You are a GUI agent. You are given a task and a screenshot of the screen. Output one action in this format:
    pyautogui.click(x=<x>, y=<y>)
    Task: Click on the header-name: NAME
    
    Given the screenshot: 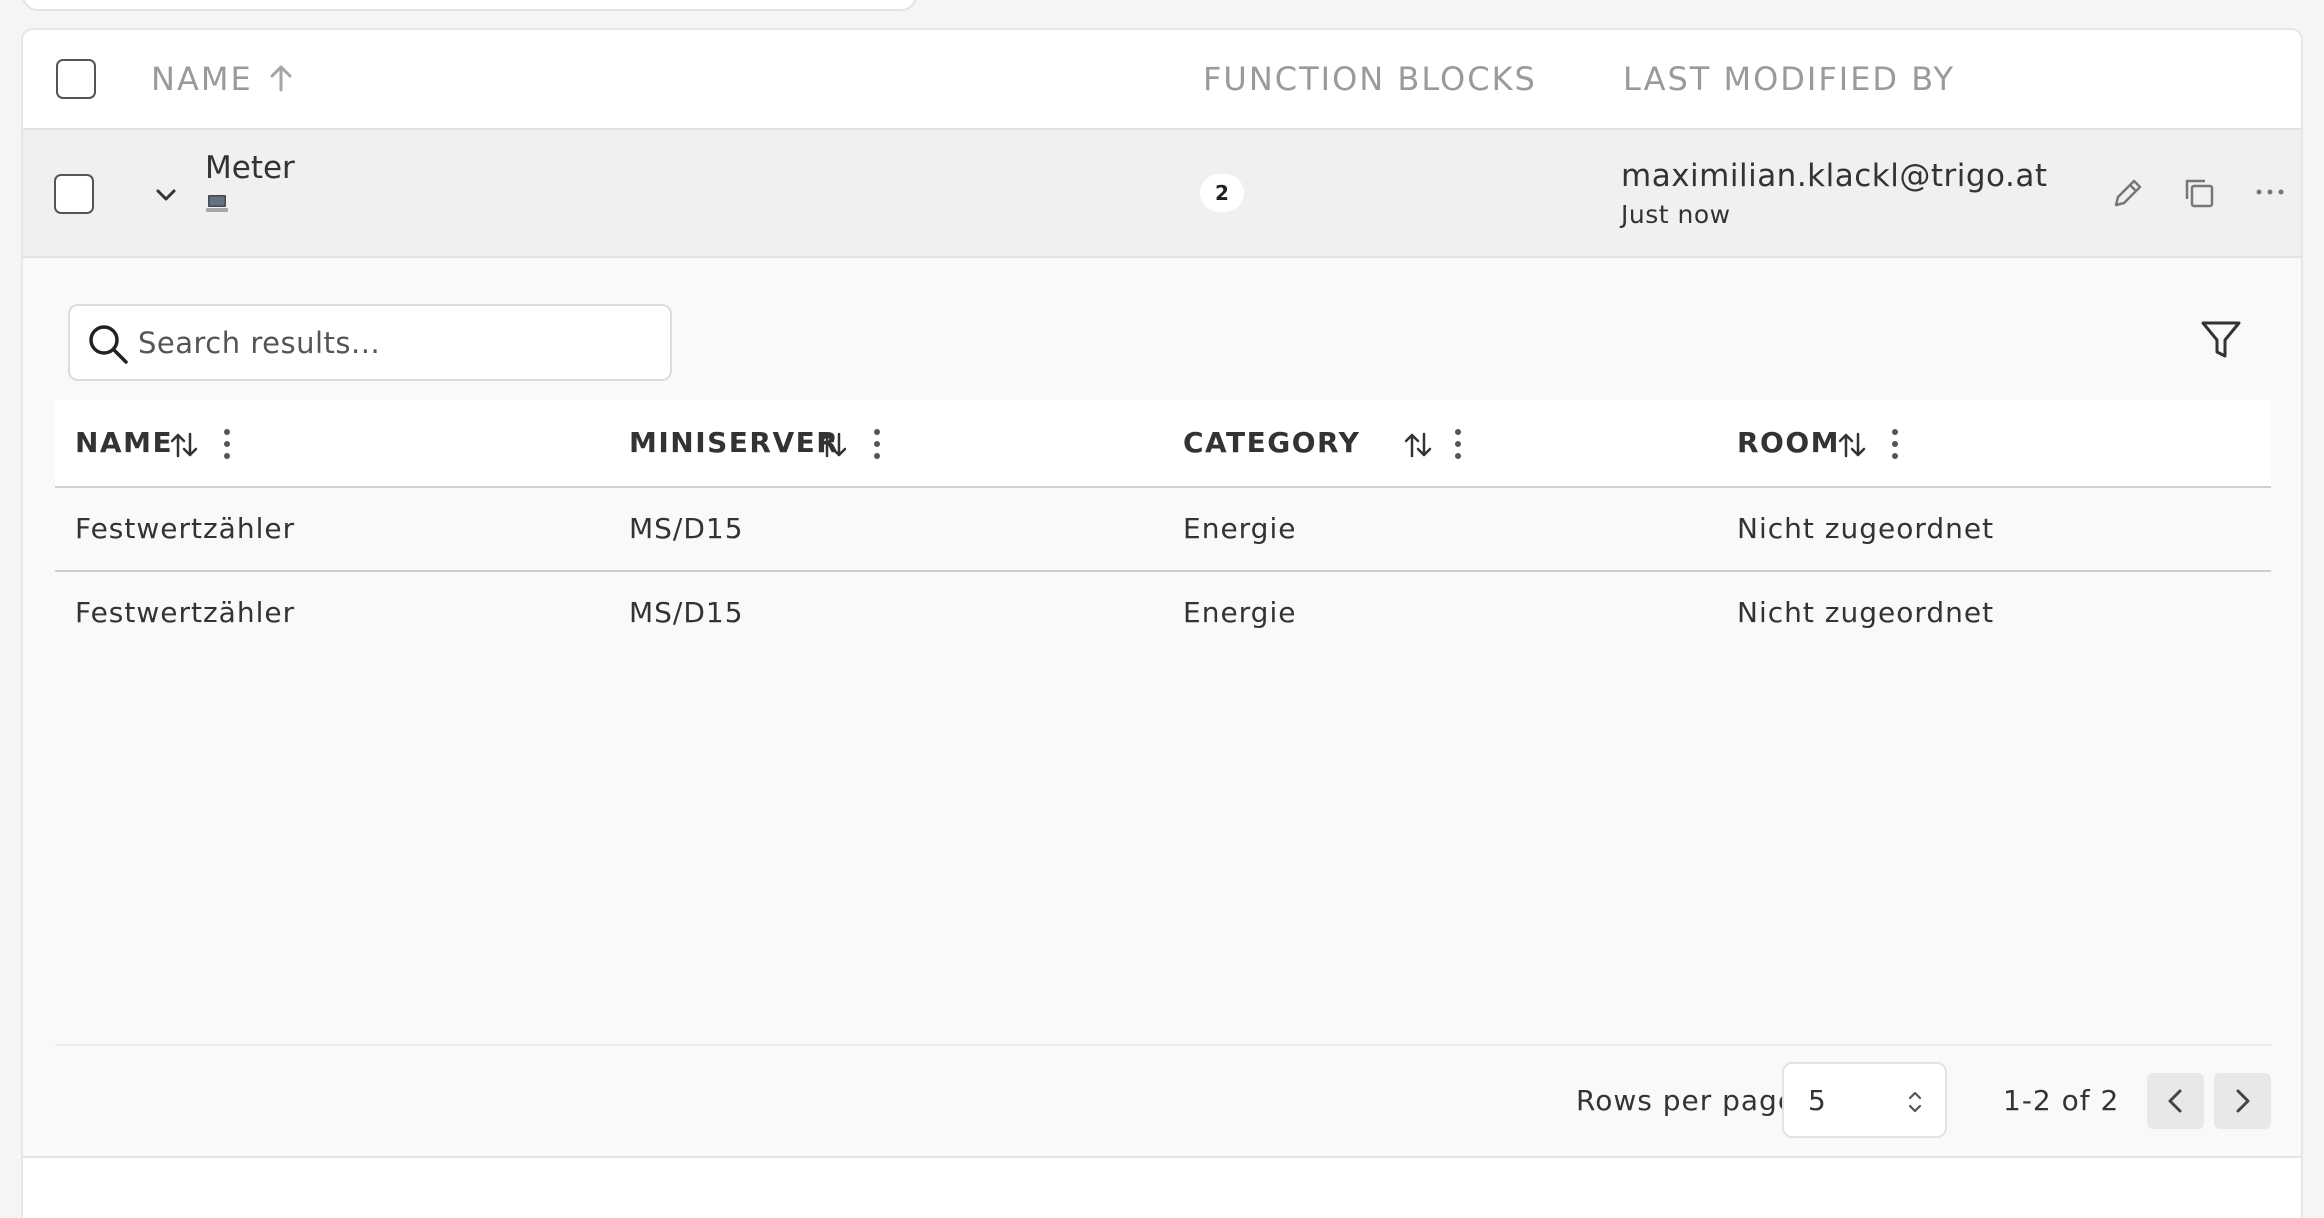 What is the action you would take?
    pyautogui.click(x=202, y=79)
    